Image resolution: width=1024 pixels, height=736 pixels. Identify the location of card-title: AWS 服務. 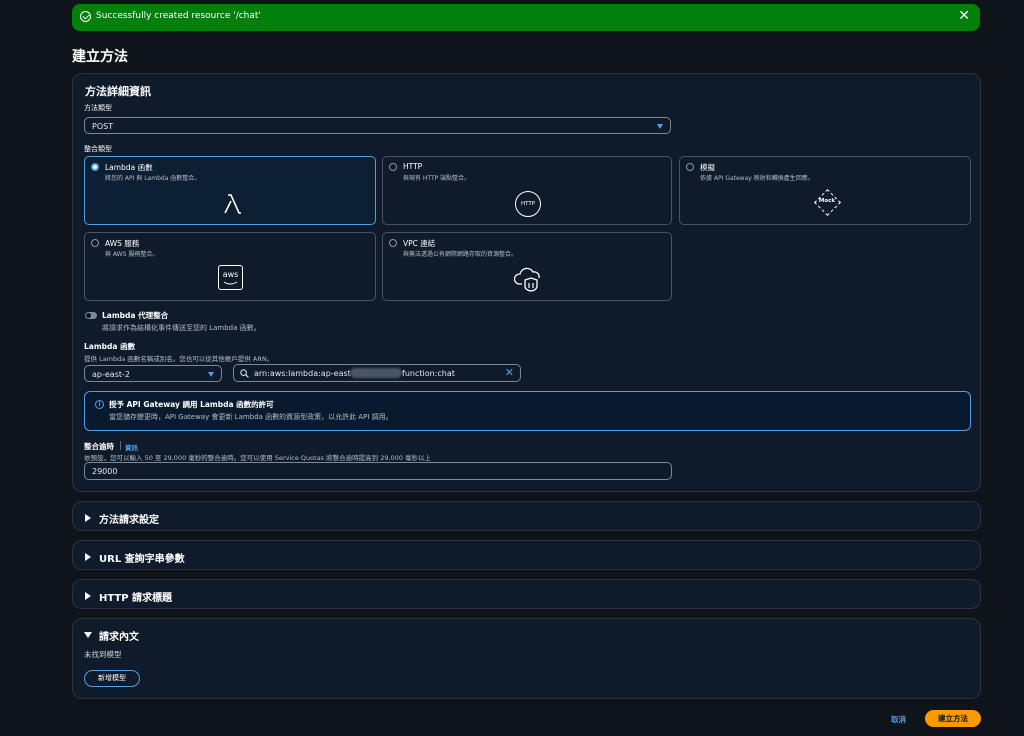
(122, 243).